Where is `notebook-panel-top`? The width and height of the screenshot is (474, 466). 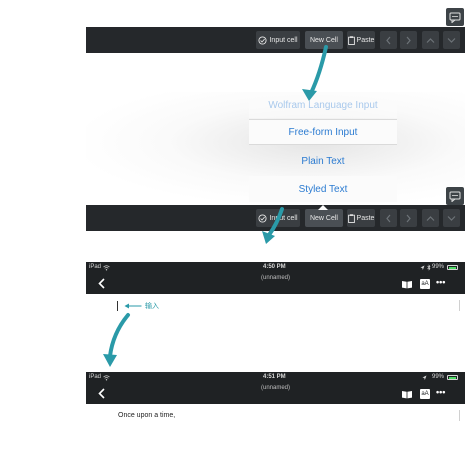
notebook-panel-top is located at coordinates (275, 17).